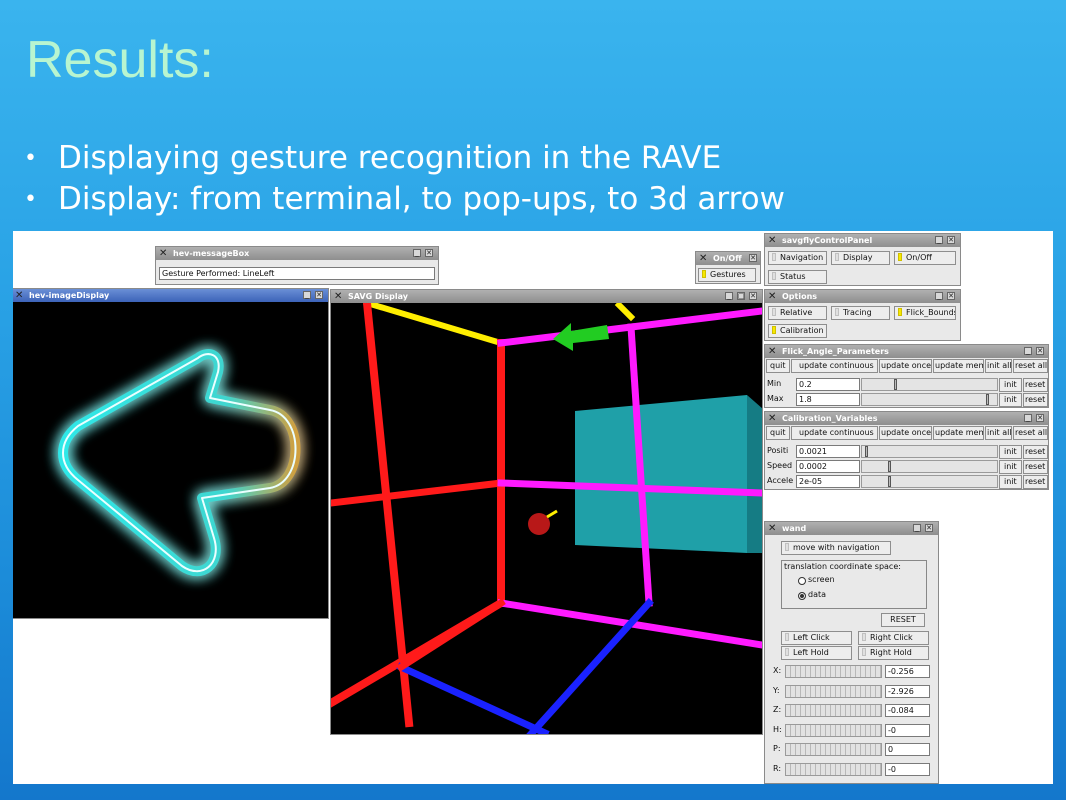  I want to click on axis-value-field: -0.256, so click(907, 671).